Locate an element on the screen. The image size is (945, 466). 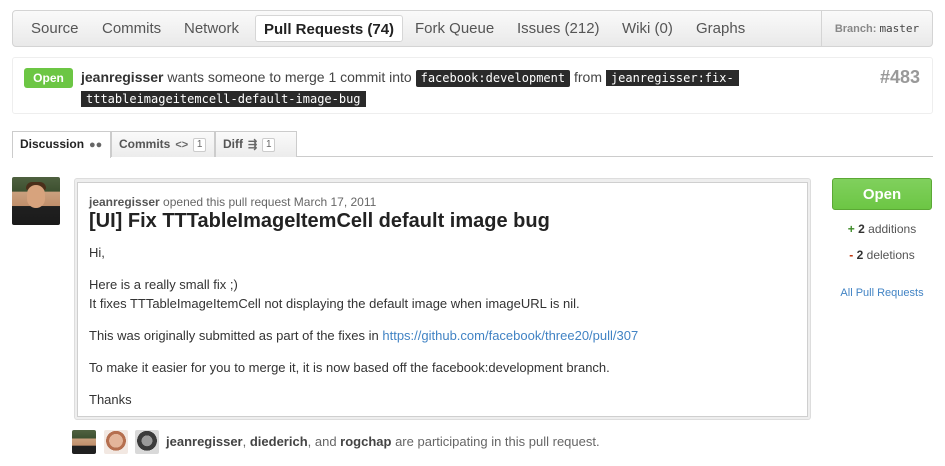
tab-commits-list: Commits <> 1 is located at coordinates (163, 144).